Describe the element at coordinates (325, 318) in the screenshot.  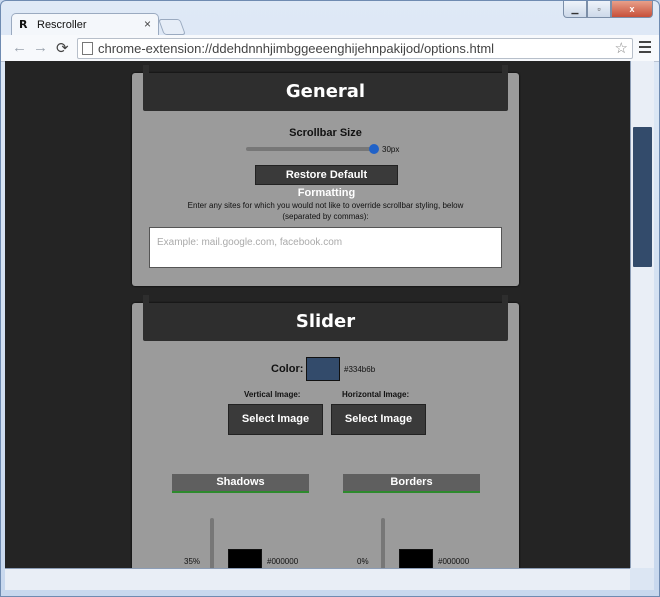
I see `slider-heading: Slider` at that location.